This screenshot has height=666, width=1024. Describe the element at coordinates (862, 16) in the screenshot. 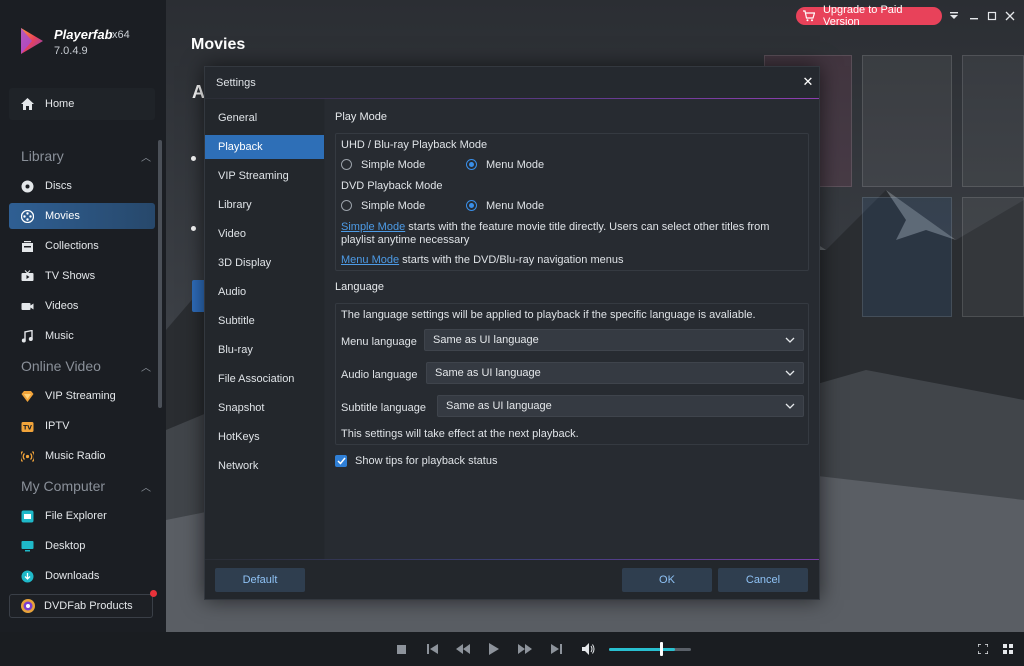

I see `upgrade-label: Upgrade to Paid Version` at that location.